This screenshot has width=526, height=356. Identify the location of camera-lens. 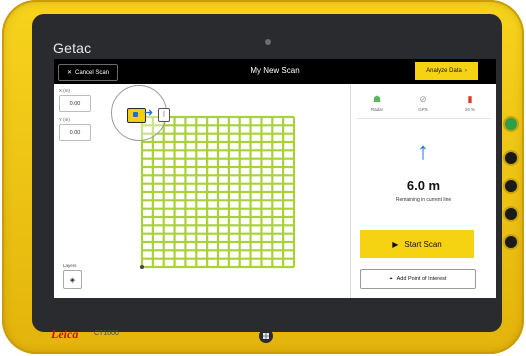
(268, 42).